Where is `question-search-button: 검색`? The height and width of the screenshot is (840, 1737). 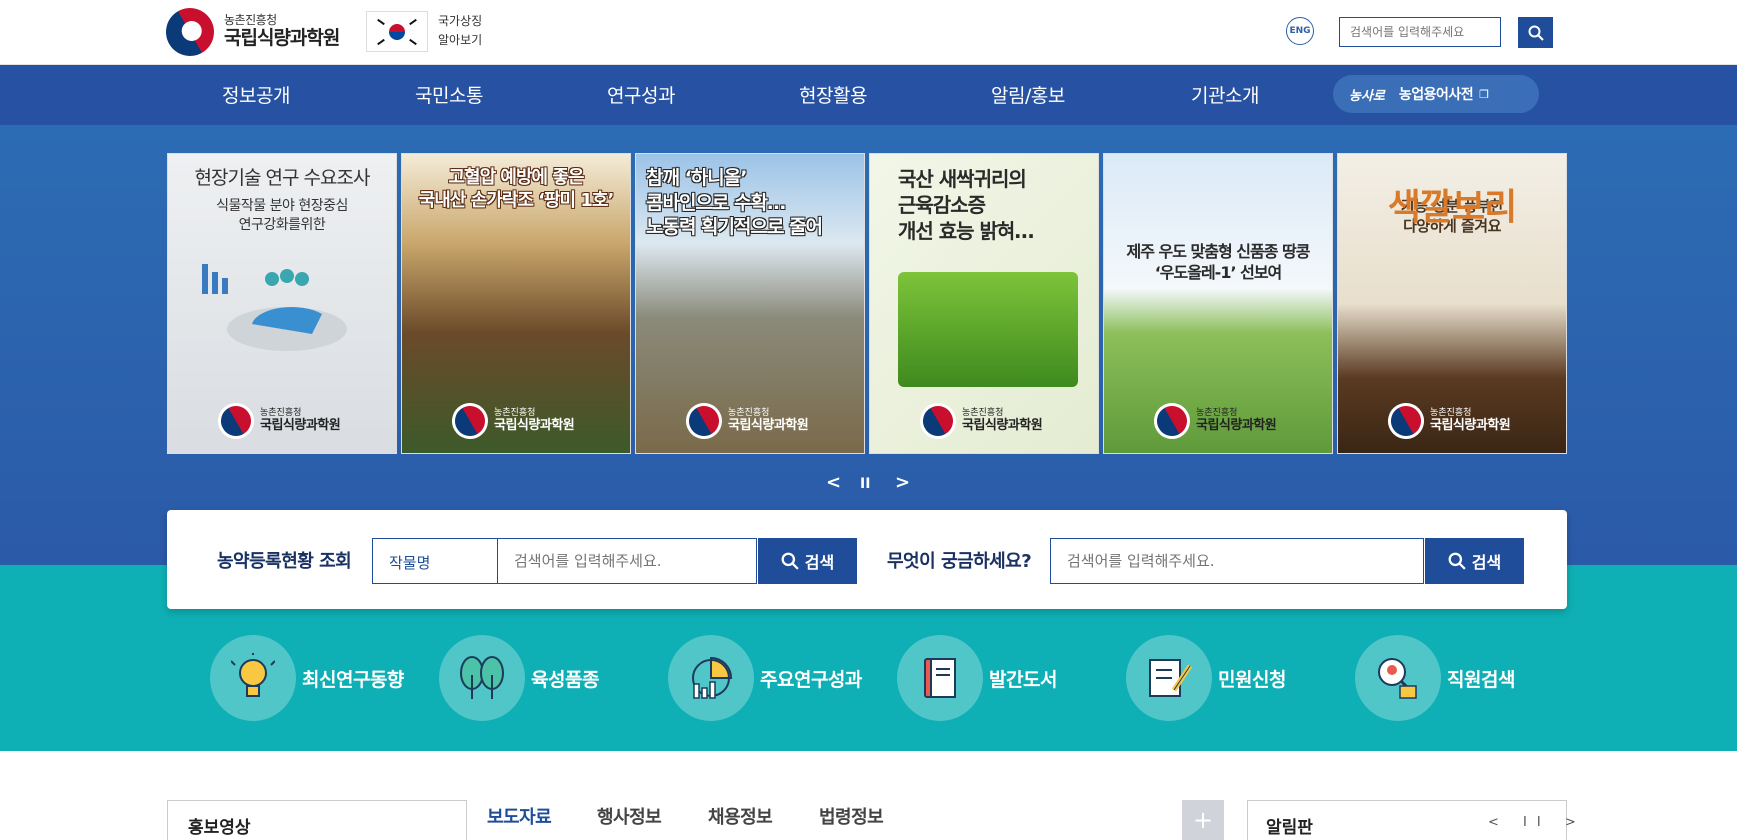
question-search-button: 검색 is located at coordinates (1474, 561).